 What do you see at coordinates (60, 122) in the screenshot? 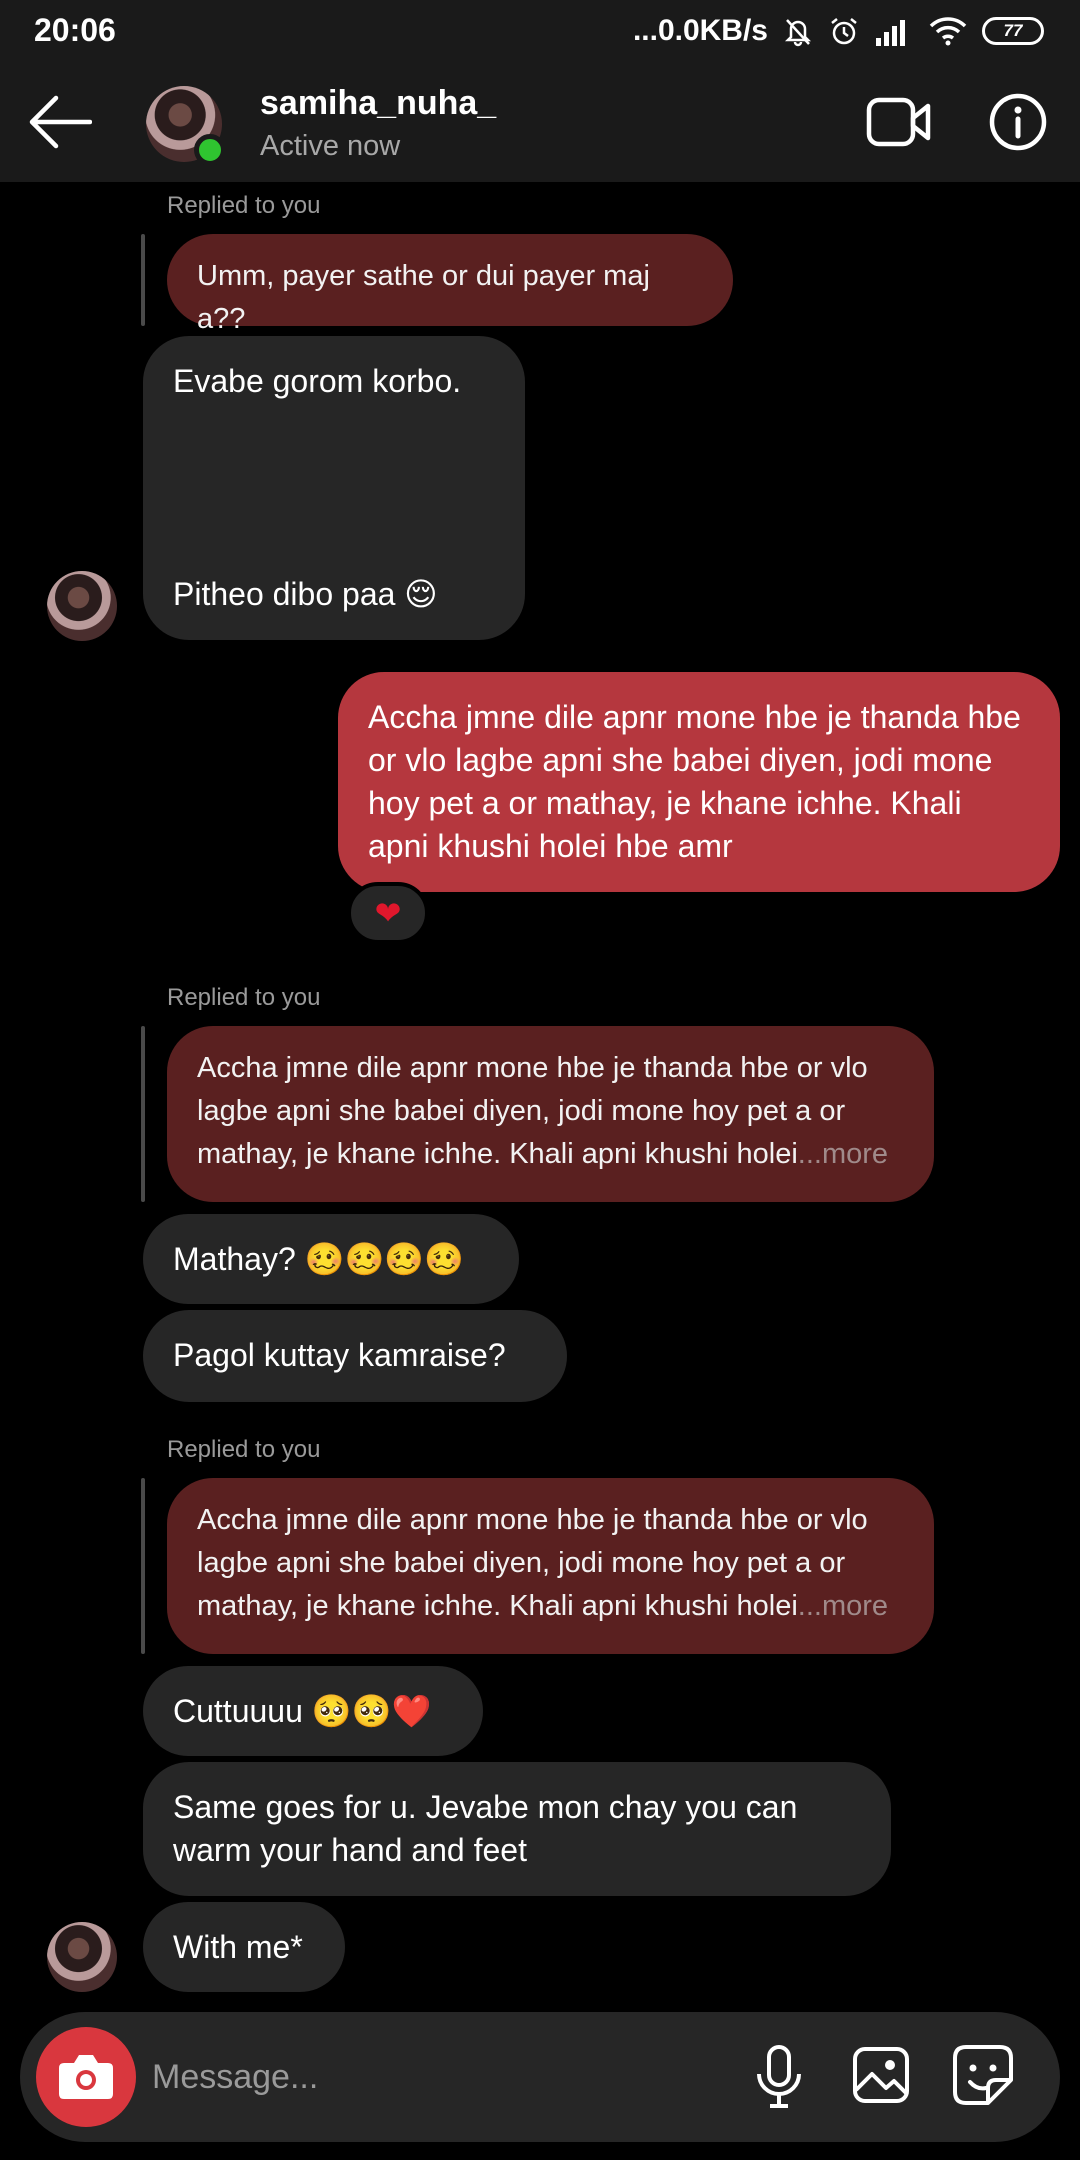
I see `back-arrow-icon` at bounding box center [60, 122].